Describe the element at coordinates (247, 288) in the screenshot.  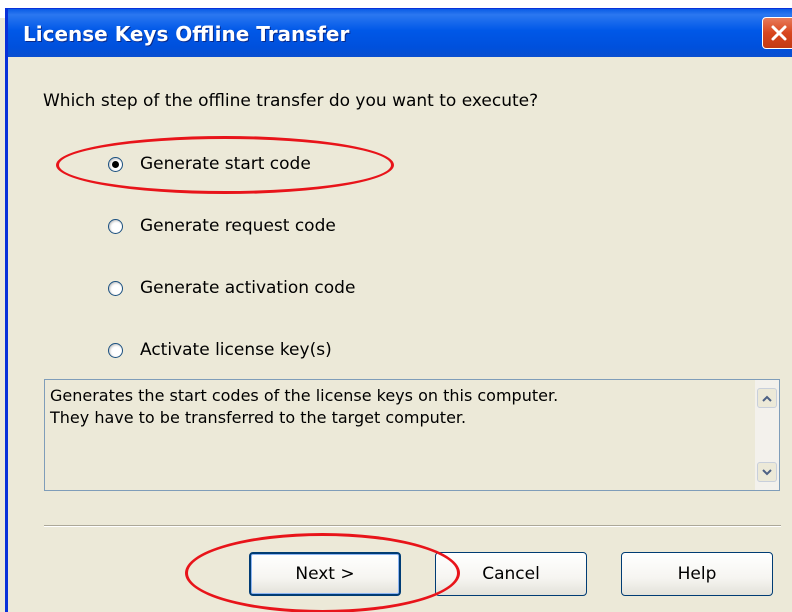
I see `option-label: Generate activation code` at that location.